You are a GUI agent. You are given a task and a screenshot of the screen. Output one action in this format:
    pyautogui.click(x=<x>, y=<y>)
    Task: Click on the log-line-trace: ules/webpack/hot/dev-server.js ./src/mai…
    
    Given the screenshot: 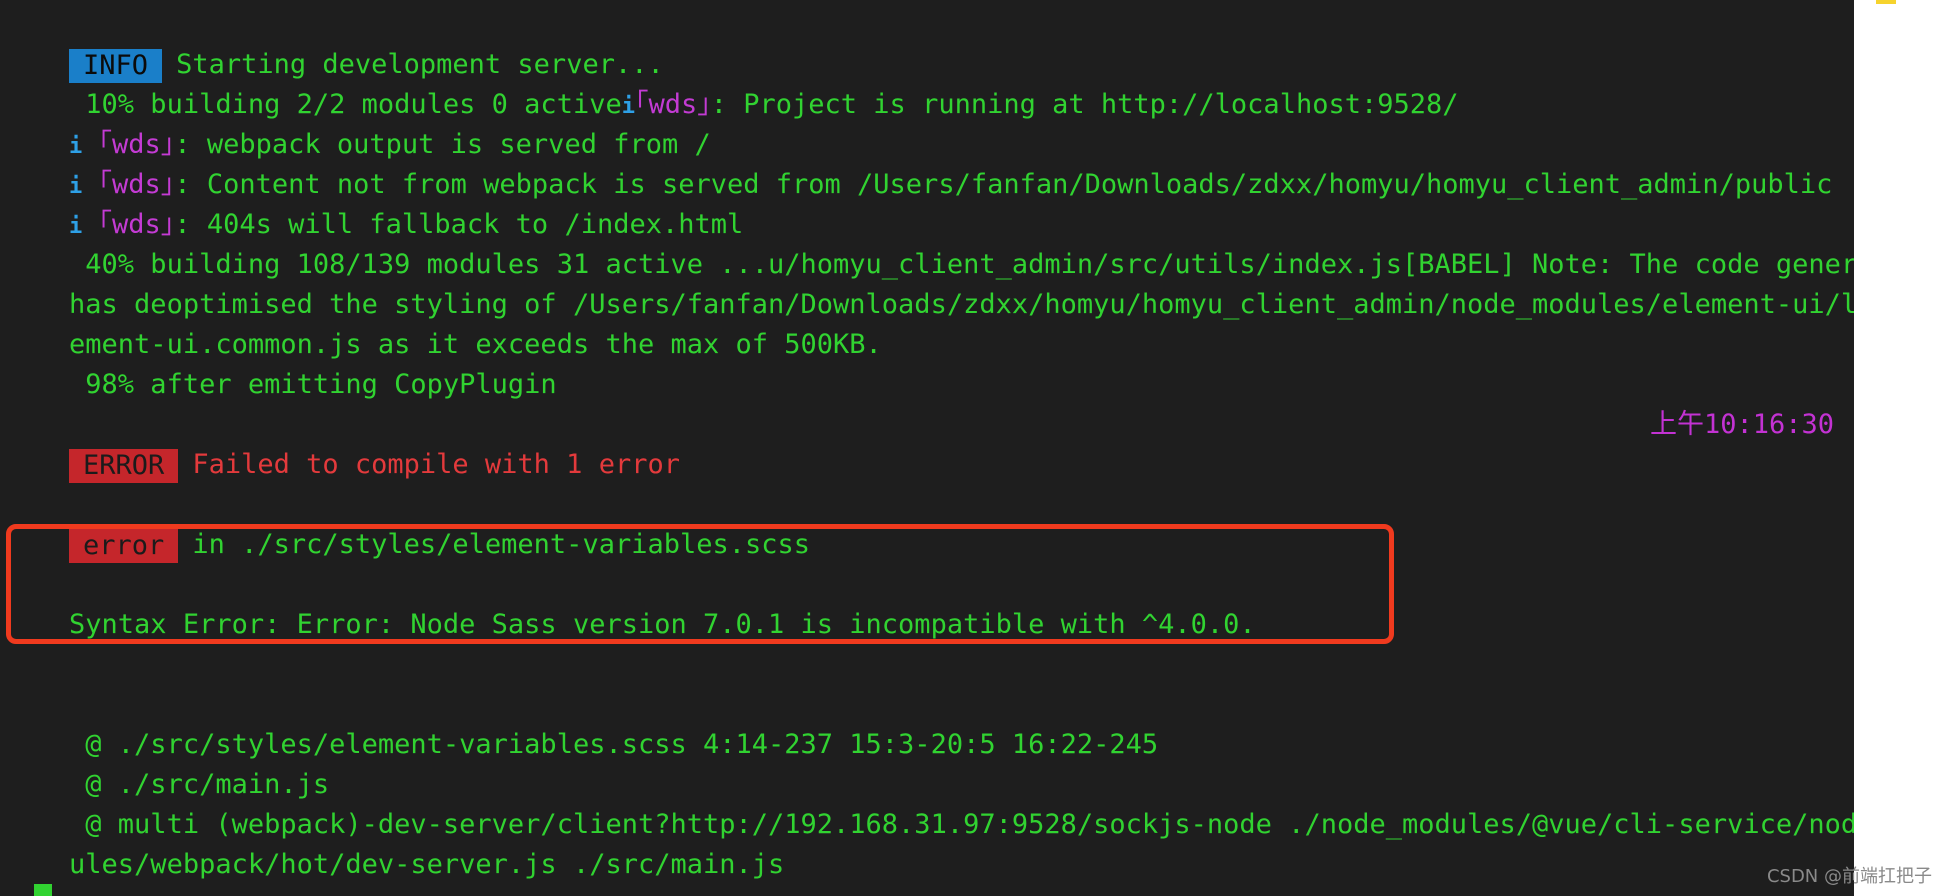 What is the action you would take?
    pyautogui.click(x=394, y=842)
    